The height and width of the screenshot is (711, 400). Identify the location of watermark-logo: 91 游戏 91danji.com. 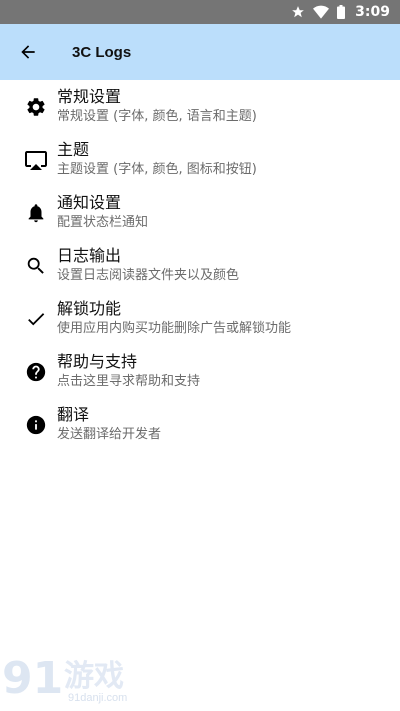
(72, 681).